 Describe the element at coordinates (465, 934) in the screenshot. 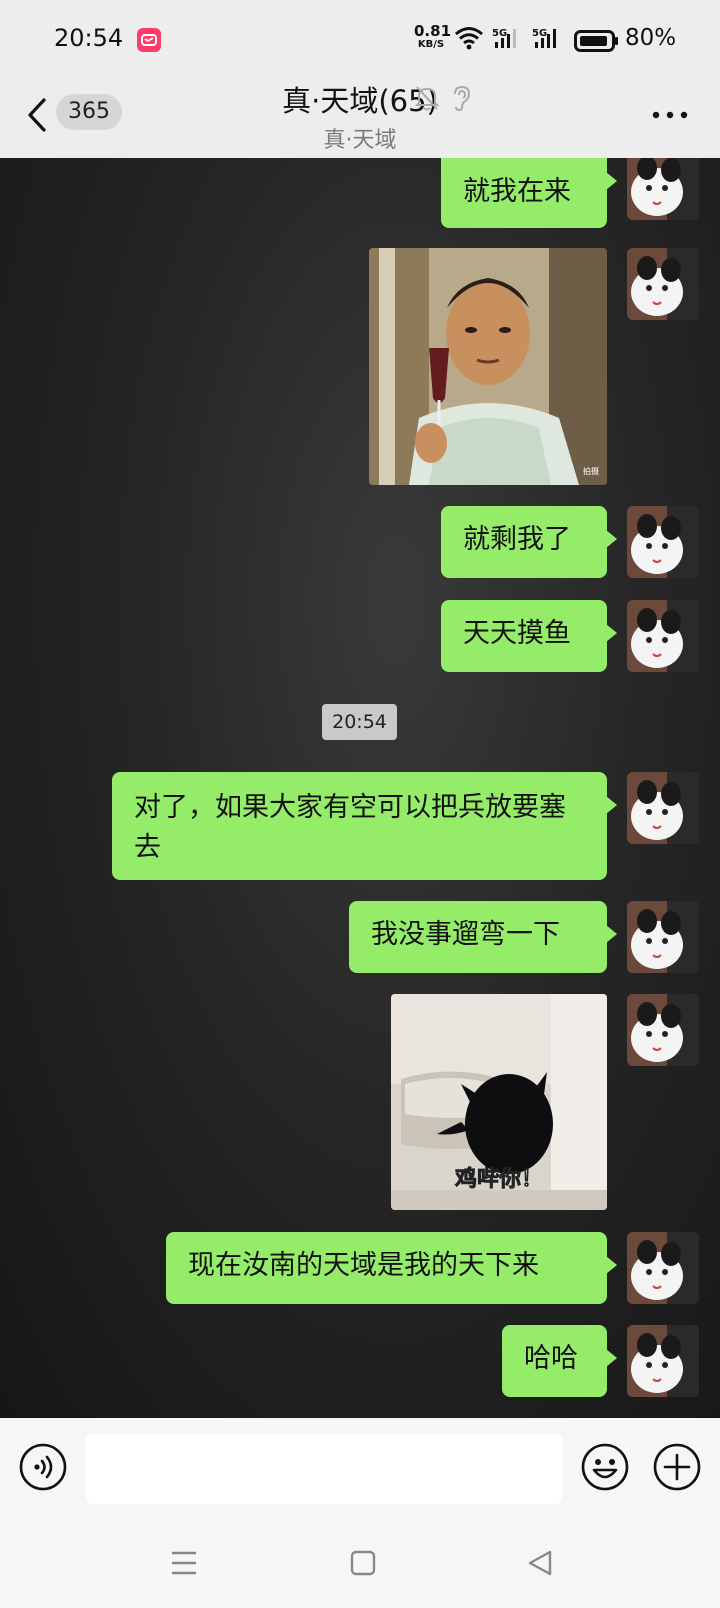

I see `message-text: 我没事遛弯一下` at that location.